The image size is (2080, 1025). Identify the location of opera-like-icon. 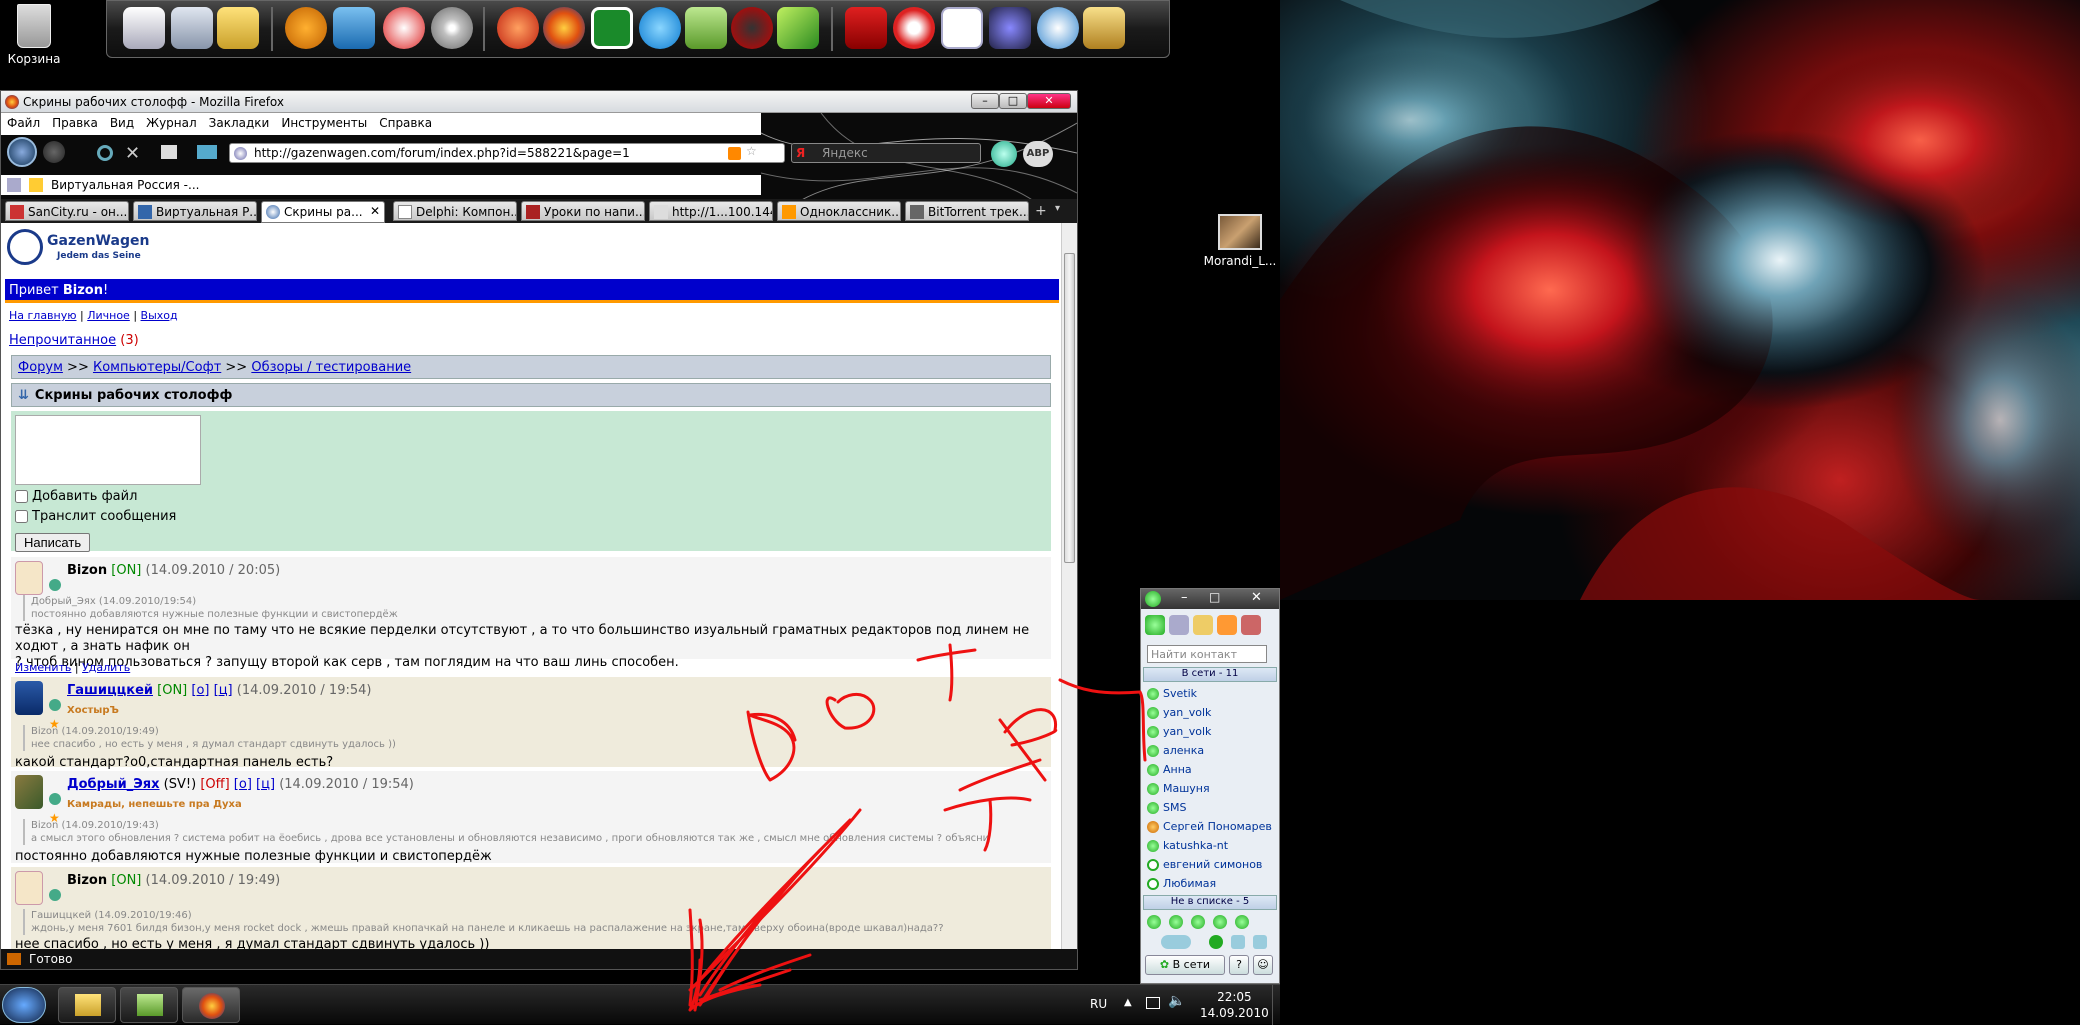
(518, 28).